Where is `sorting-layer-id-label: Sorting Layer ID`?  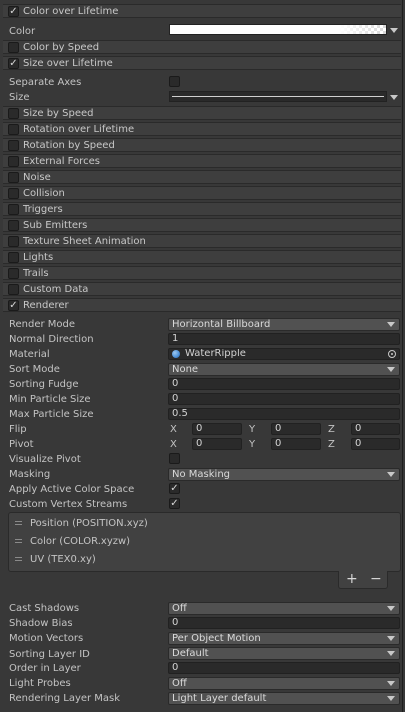 sorting-layer-id-label: Sorting Layer ID is located at coordinates (49, 654).